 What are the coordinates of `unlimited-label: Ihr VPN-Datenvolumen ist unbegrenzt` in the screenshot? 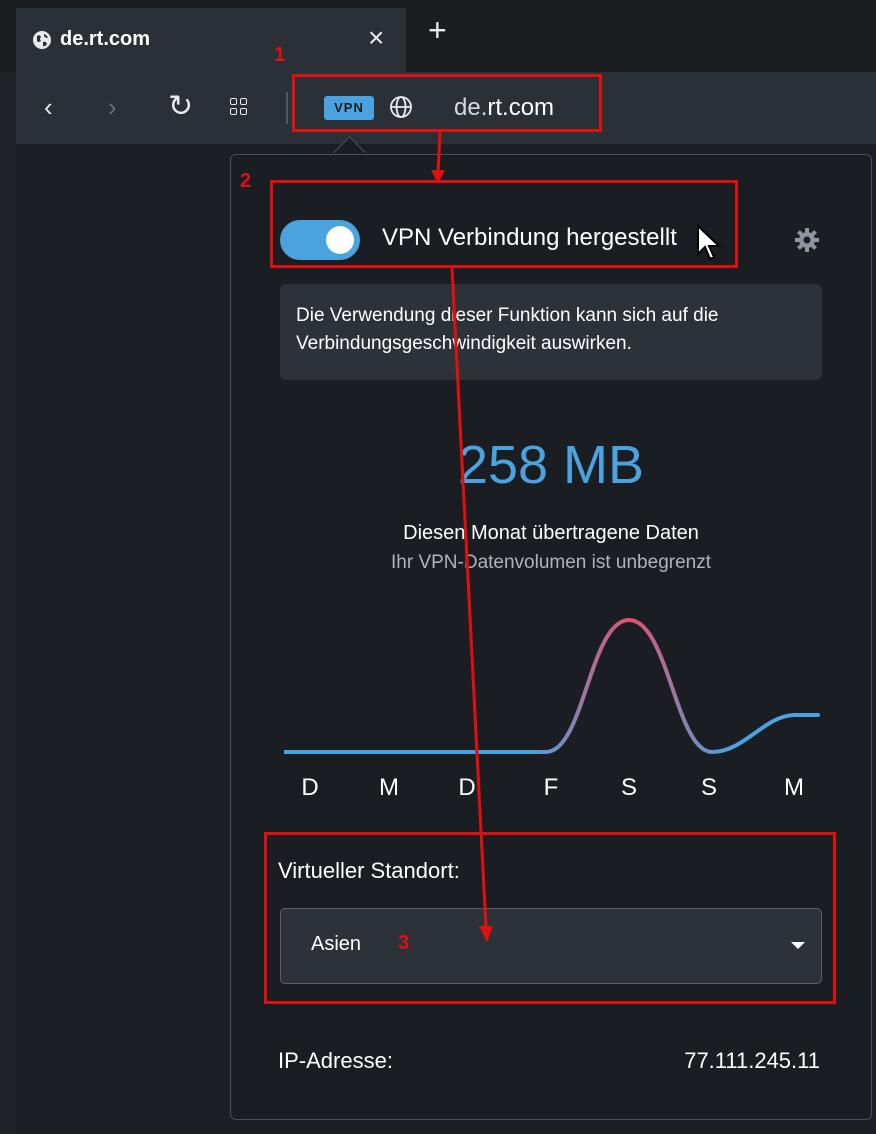 It's located at (551, 562).